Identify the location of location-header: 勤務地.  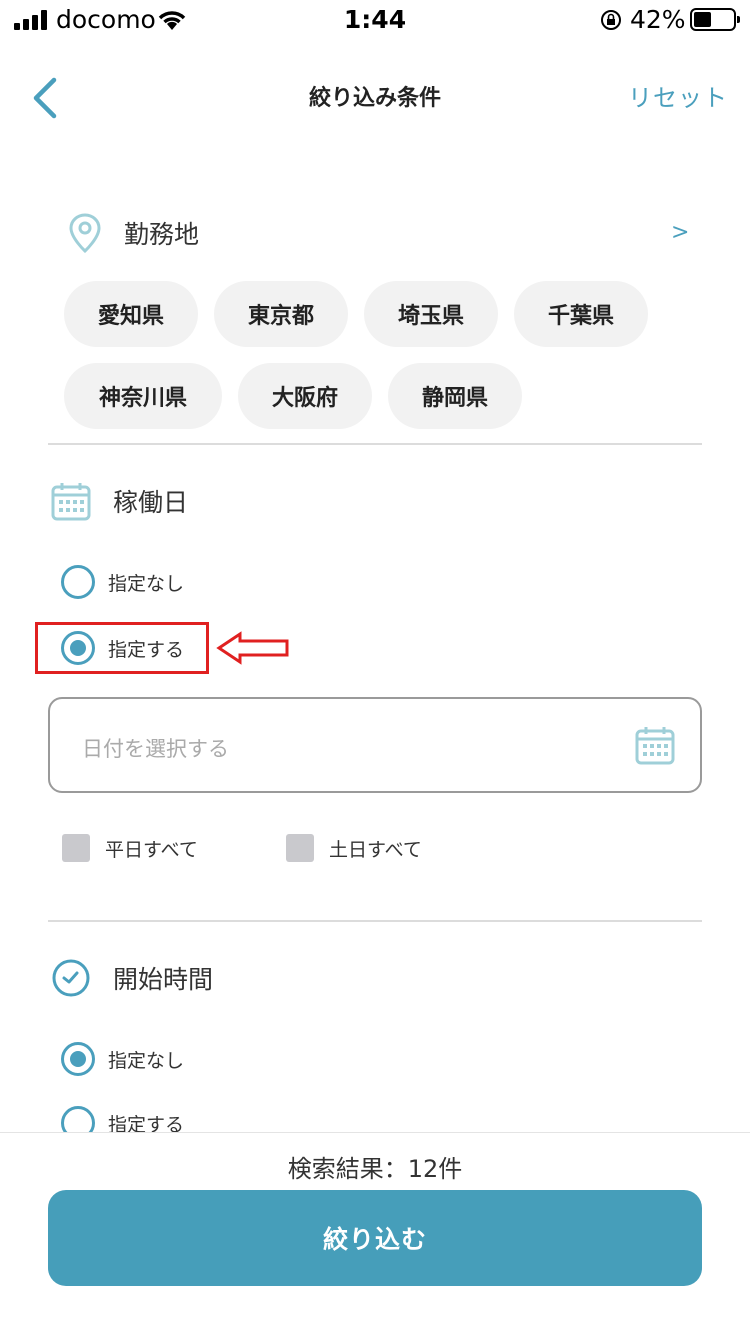
(133, 233).